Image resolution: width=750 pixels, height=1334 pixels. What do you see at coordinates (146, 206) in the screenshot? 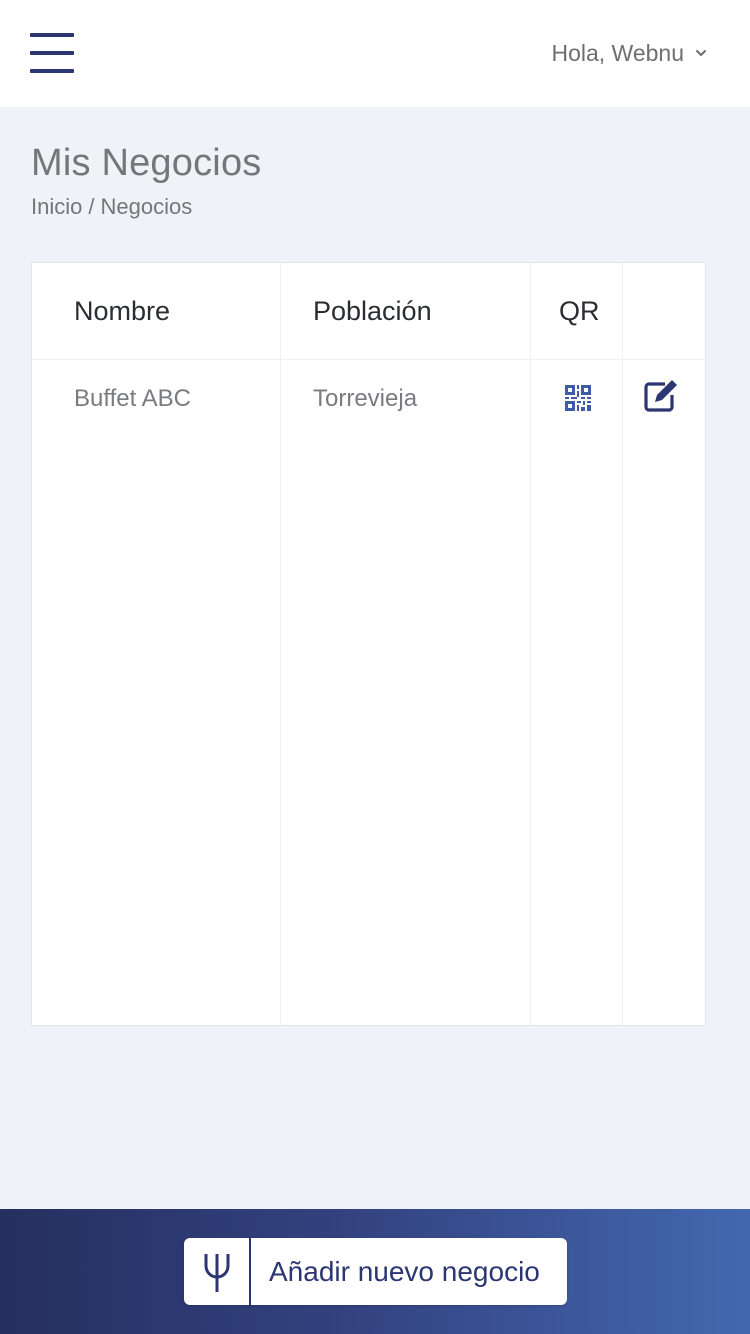
I see `breadcrumb-current: Negocios` at bounding box center [146, 206].